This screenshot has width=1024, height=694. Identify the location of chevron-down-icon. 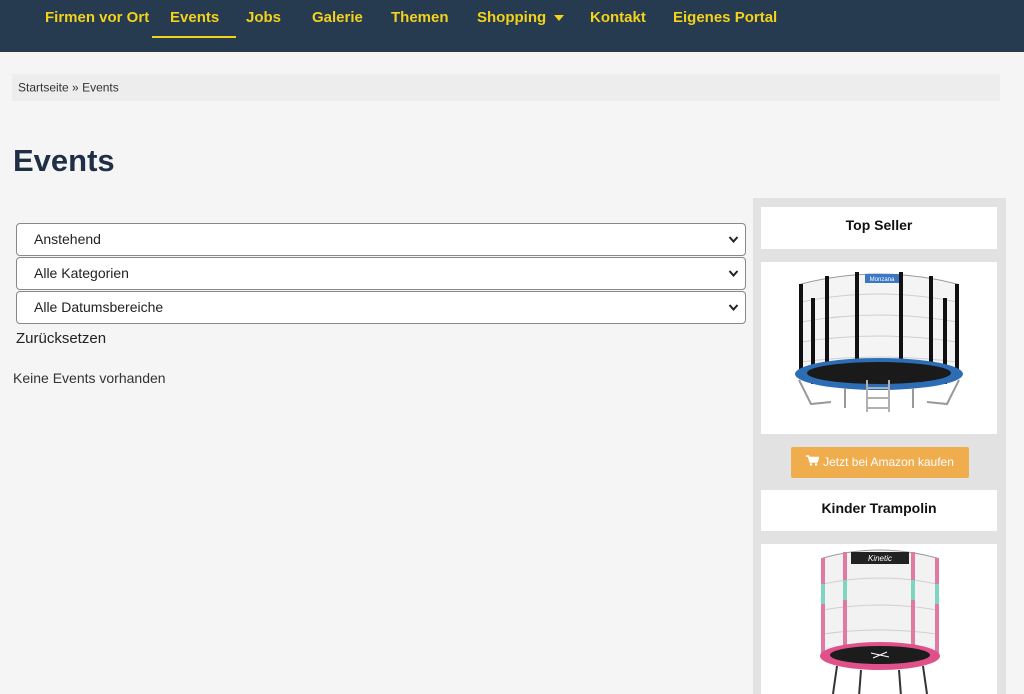
(733, 314).